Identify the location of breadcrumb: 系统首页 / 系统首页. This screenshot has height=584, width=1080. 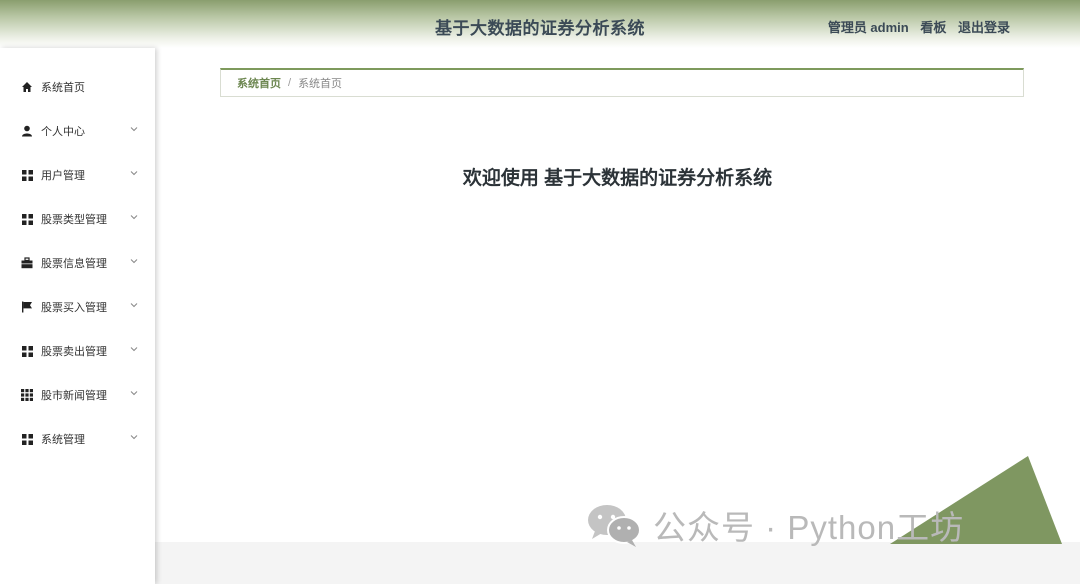
(622, 82).